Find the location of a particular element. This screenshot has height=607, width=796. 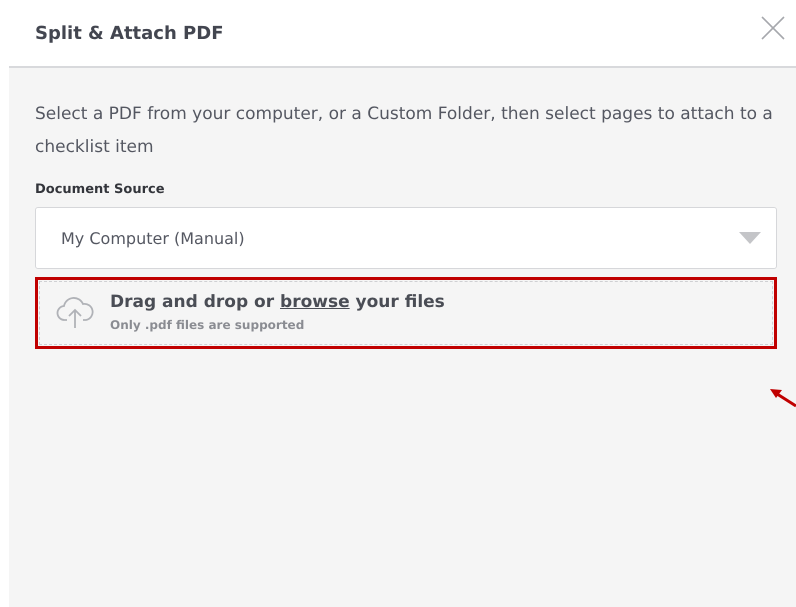

file-dropzone: Drag and drop or browse your files Only .pdf files are supported is located at coordinates (406, 313).